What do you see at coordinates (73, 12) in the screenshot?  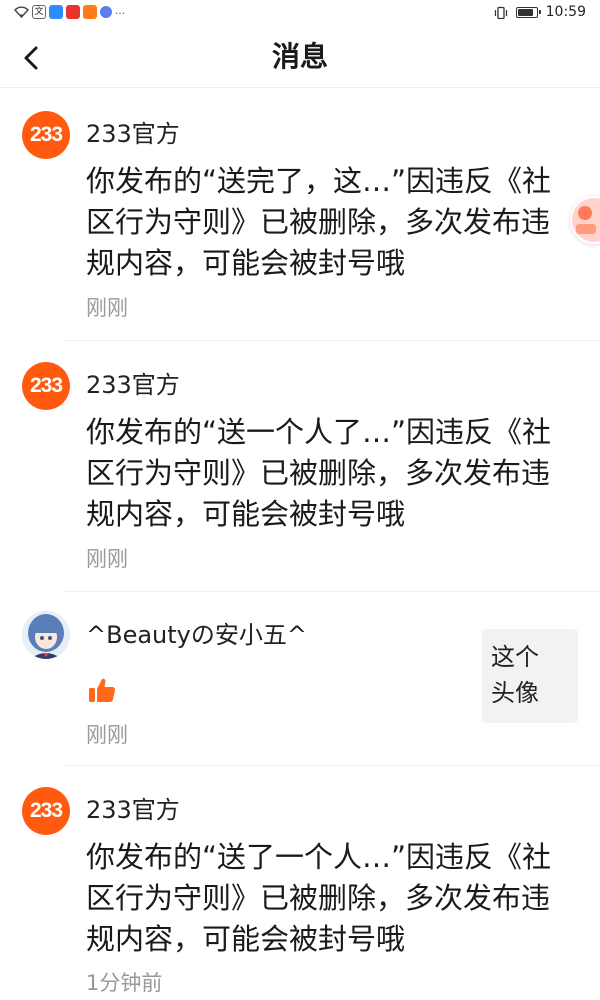 I see `red-app-icon` at bounding box center [73, 12].